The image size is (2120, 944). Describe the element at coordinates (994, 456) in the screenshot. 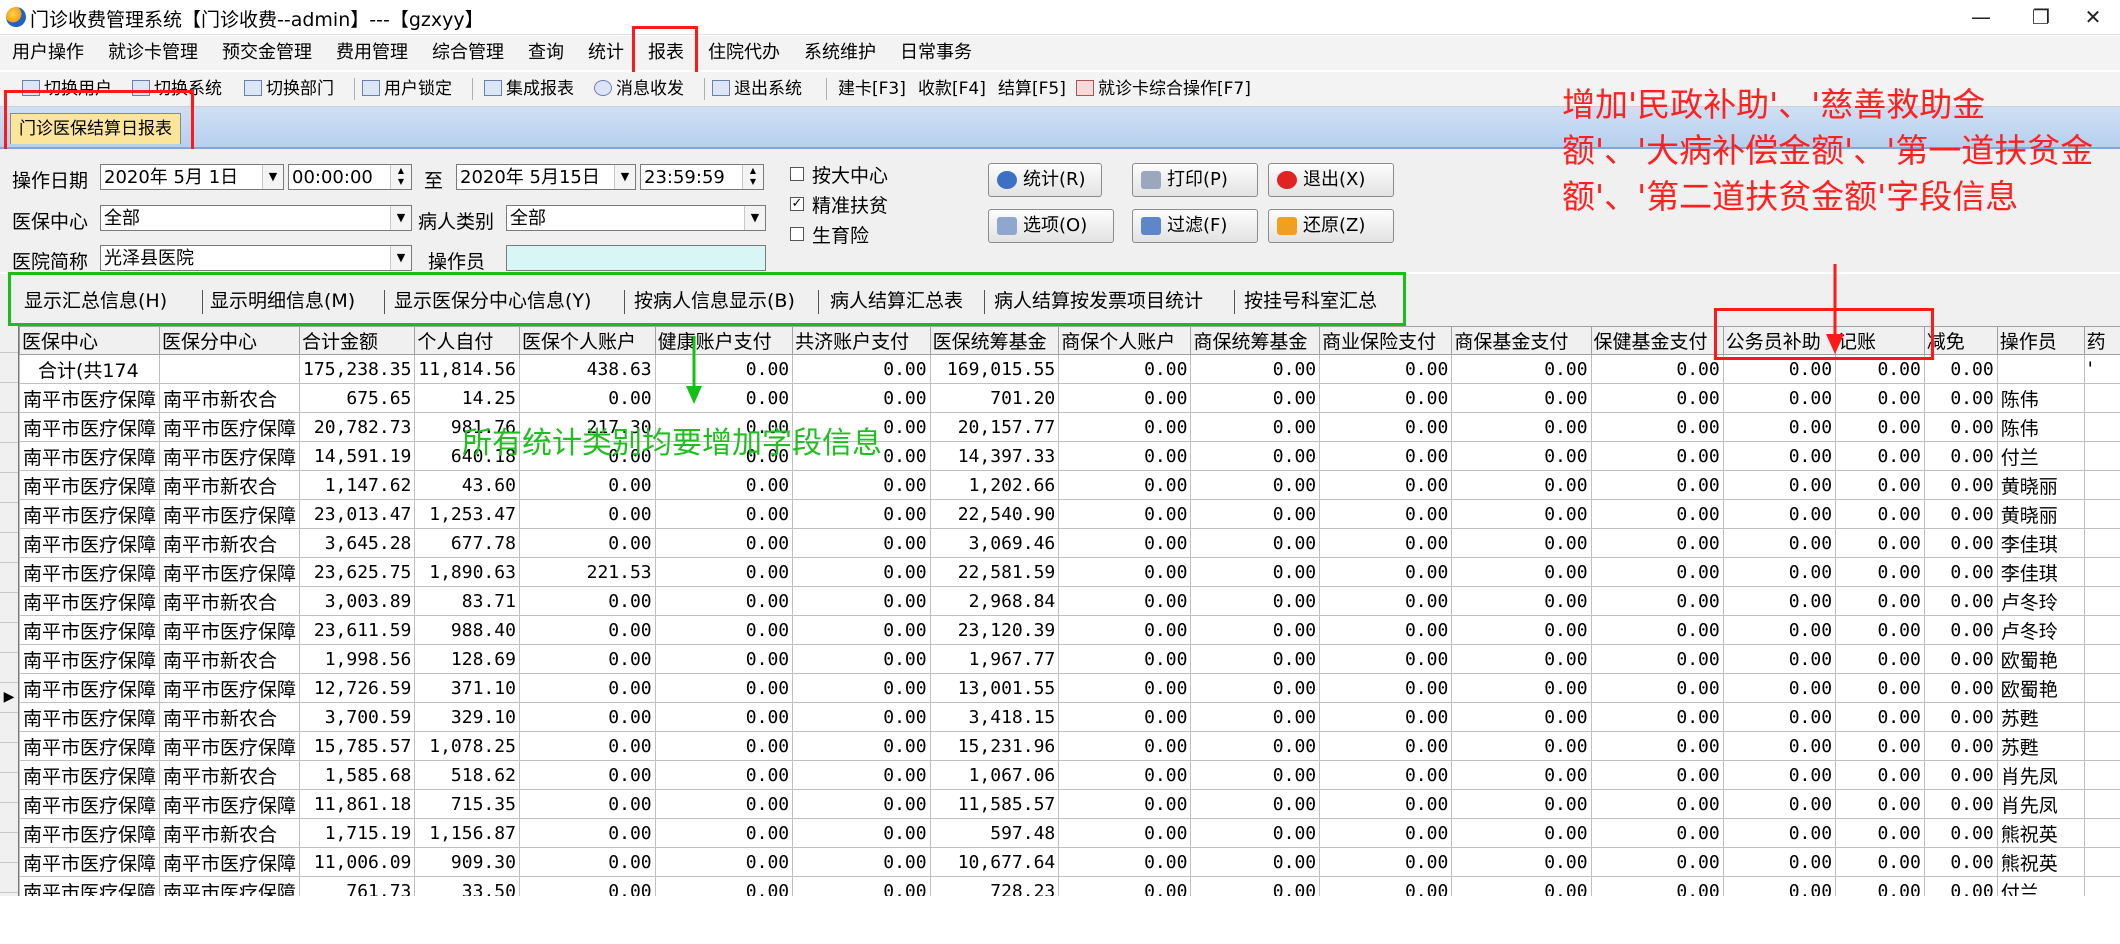

I see `table-cell: 14,397.33` at that location.